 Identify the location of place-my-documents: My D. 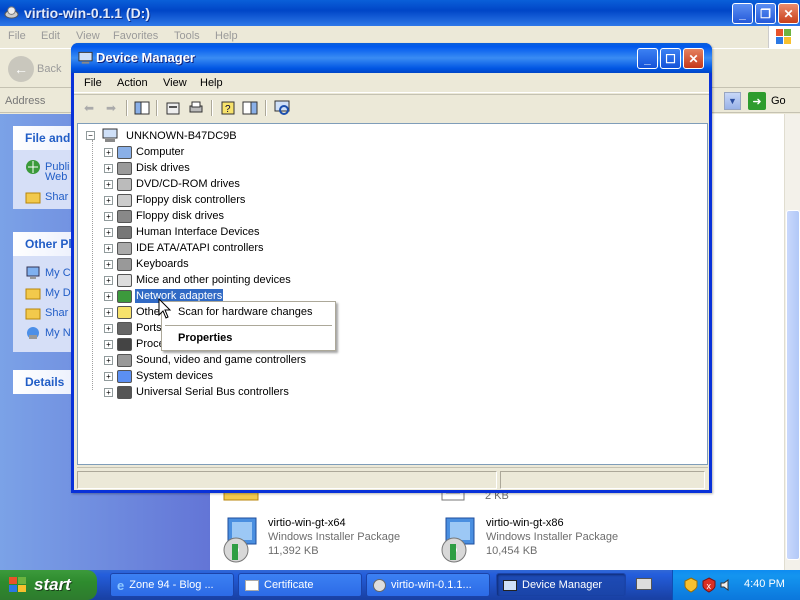
(48, 293).